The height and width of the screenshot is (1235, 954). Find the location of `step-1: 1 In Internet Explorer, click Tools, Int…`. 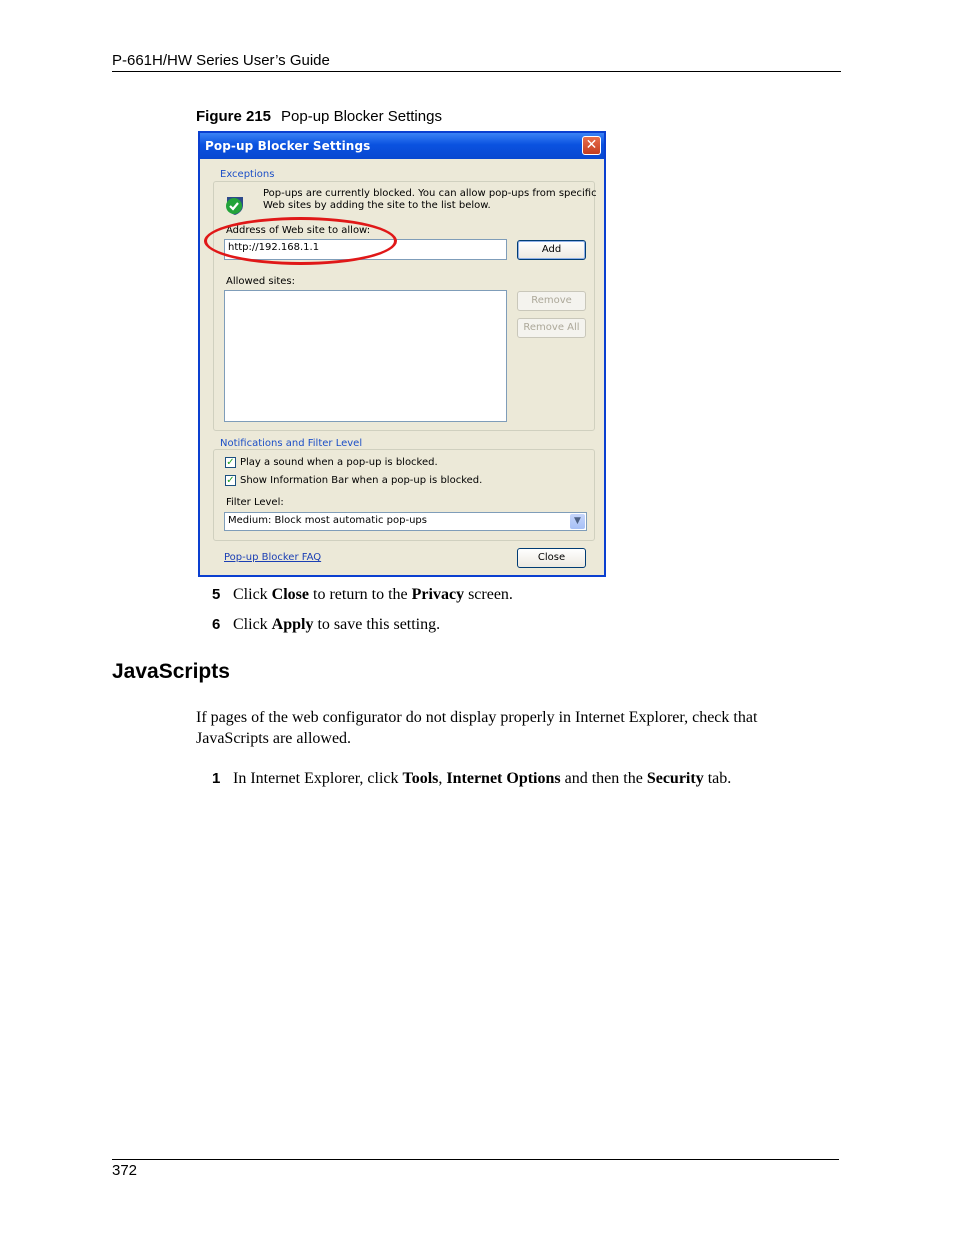

step-1: 1 In Internet Explorer, click Tools, Int… is located at coordinates (471, 779).